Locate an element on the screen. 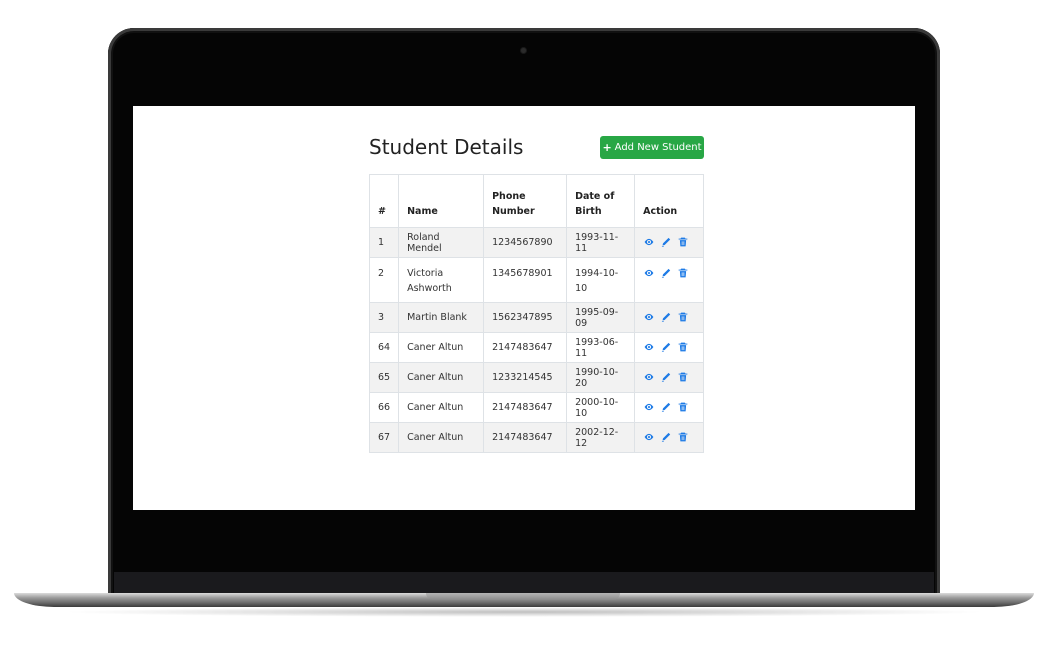 This screenshot has height=648, width=1048. laptop-hinge-notch is located at coordinates (523, 596).